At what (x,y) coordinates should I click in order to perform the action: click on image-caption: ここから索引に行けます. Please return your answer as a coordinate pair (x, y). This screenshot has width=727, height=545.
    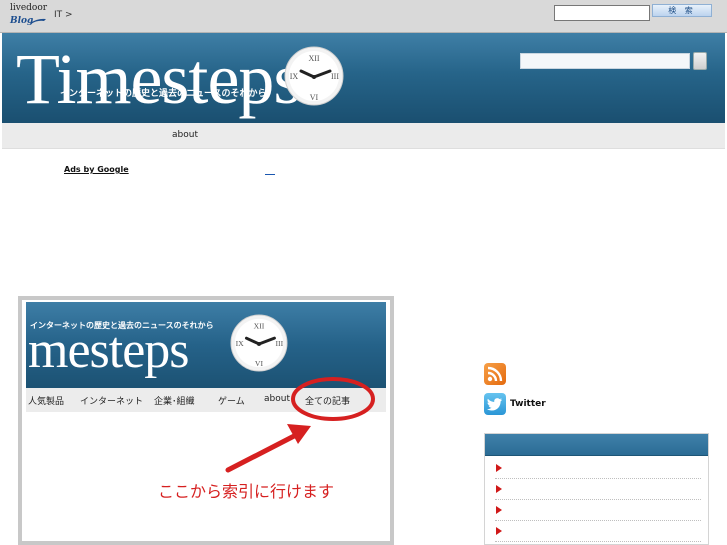
    Looking at the image, I should click on (246, 491).